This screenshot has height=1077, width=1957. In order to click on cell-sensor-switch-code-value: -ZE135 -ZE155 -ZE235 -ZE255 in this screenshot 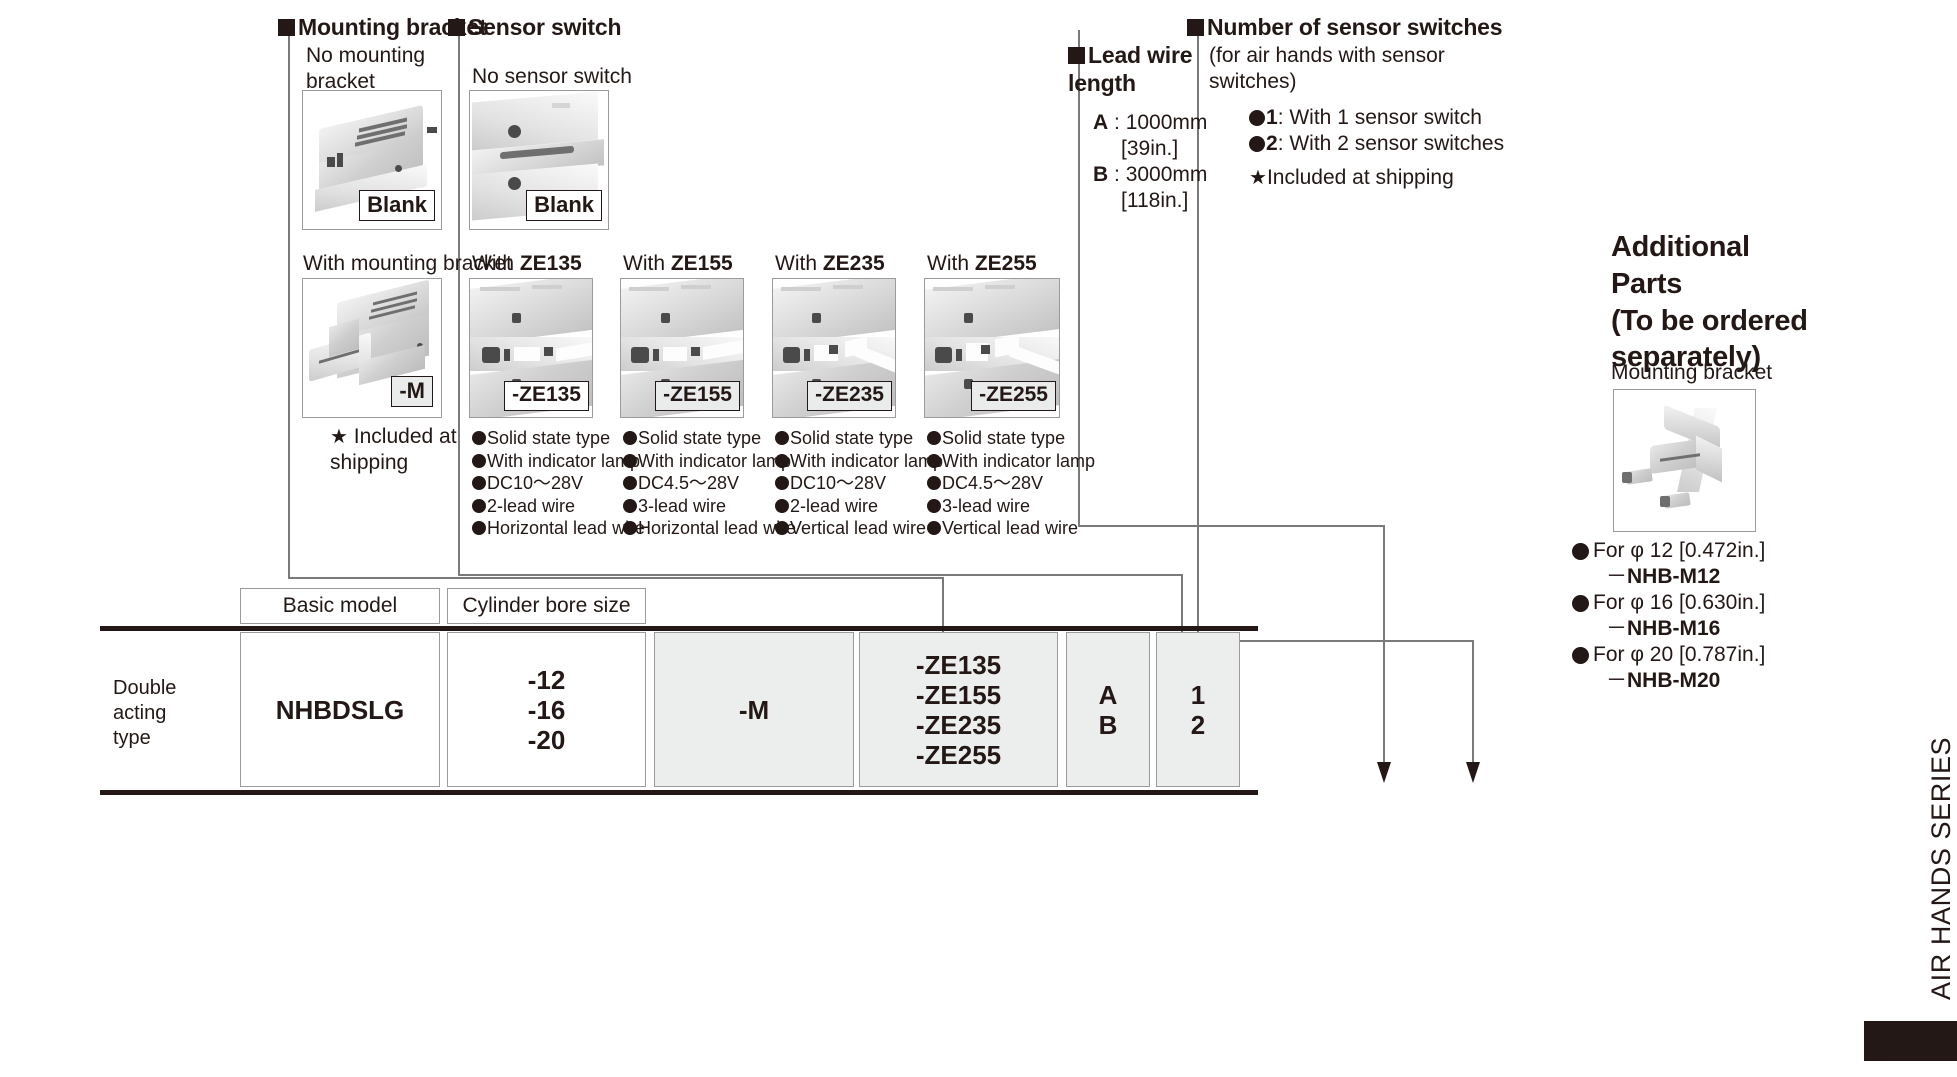, I will do `click(958, 709)`.